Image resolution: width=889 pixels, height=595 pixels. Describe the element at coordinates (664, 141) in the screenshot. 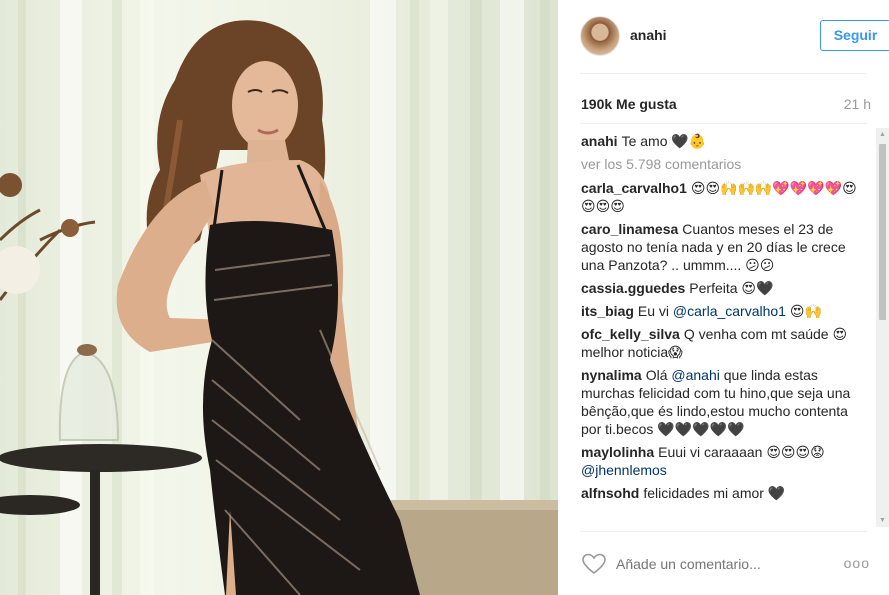

I see `comment-text: Te amo 🖤👶` at that location.